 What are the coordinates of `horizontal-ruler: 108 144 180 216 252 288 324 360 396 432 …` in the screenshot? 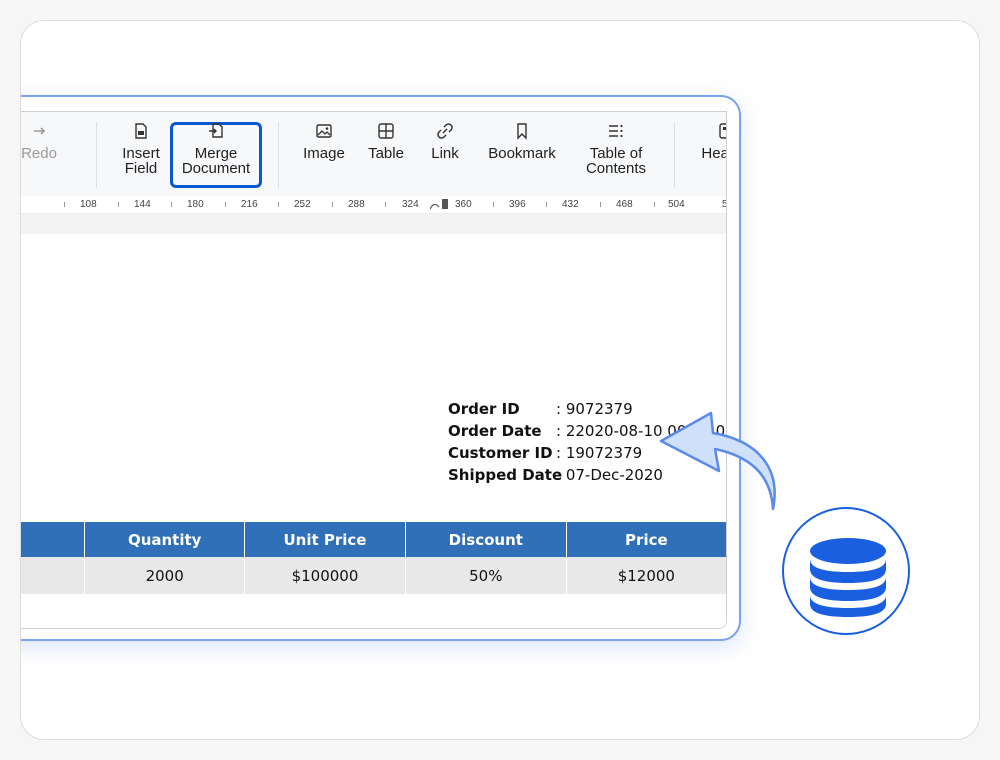 It's located at (373, 205).